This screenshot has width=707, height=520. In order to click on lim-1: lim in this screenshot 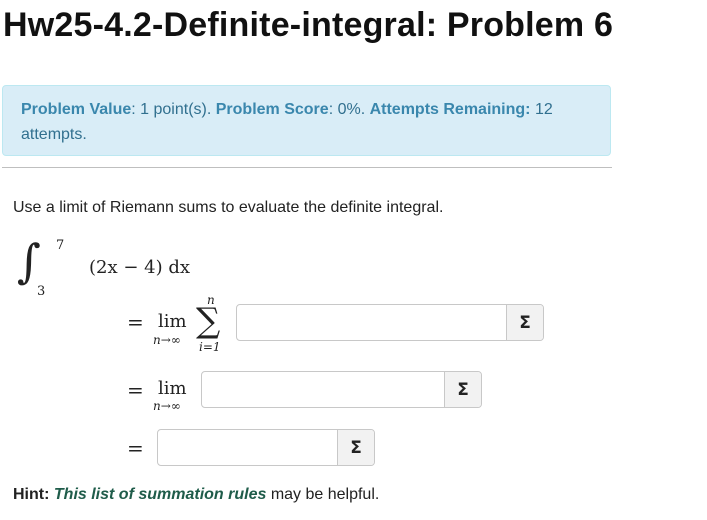, I will do `click(172, 321)`.